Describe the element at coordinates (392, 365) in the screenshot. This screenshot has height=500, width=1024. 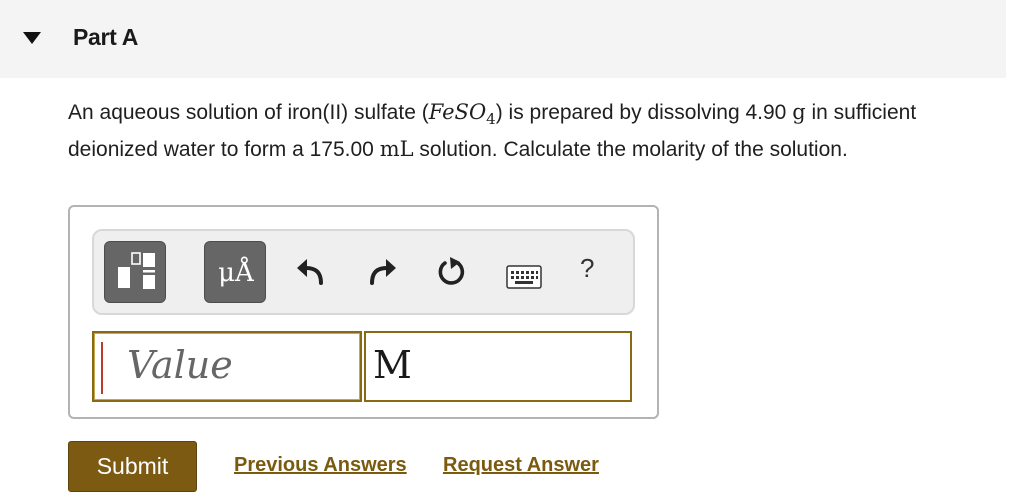
I see `unit-value: M` at that location.